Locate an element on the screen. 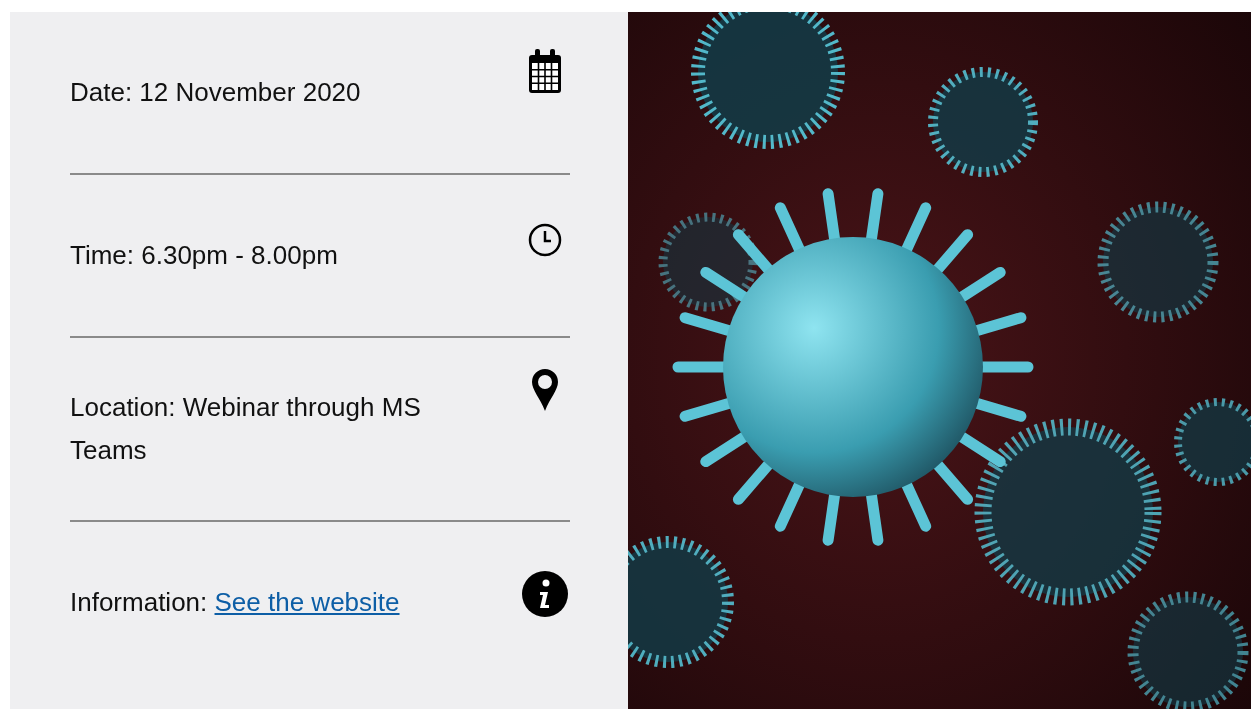 This screenshot has height=709, width=1251. detail-text: Information: See the website is located at coordinates (235, 602).